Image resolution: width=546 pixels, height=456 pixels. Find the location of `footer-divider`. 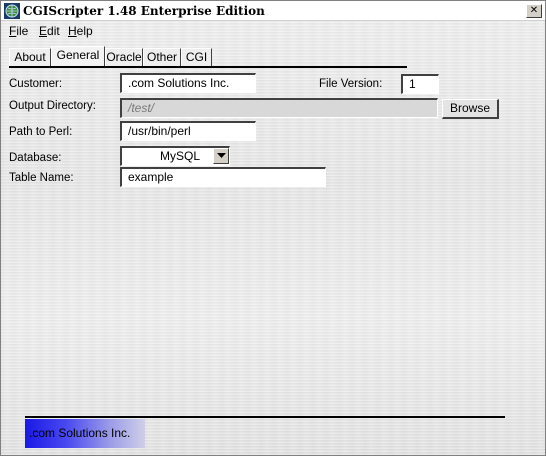

footer-divider is located at coordinates (265, 417).